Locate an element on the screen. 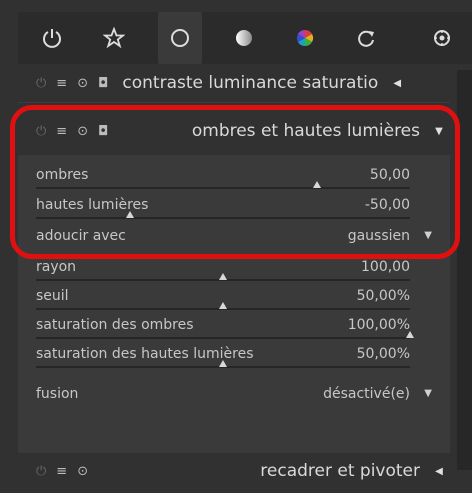 The width and height of the screenshot is (472, 493). slider-saturation-ombres: saturation des ombres 100,00% is located at coordinates (225, 328).